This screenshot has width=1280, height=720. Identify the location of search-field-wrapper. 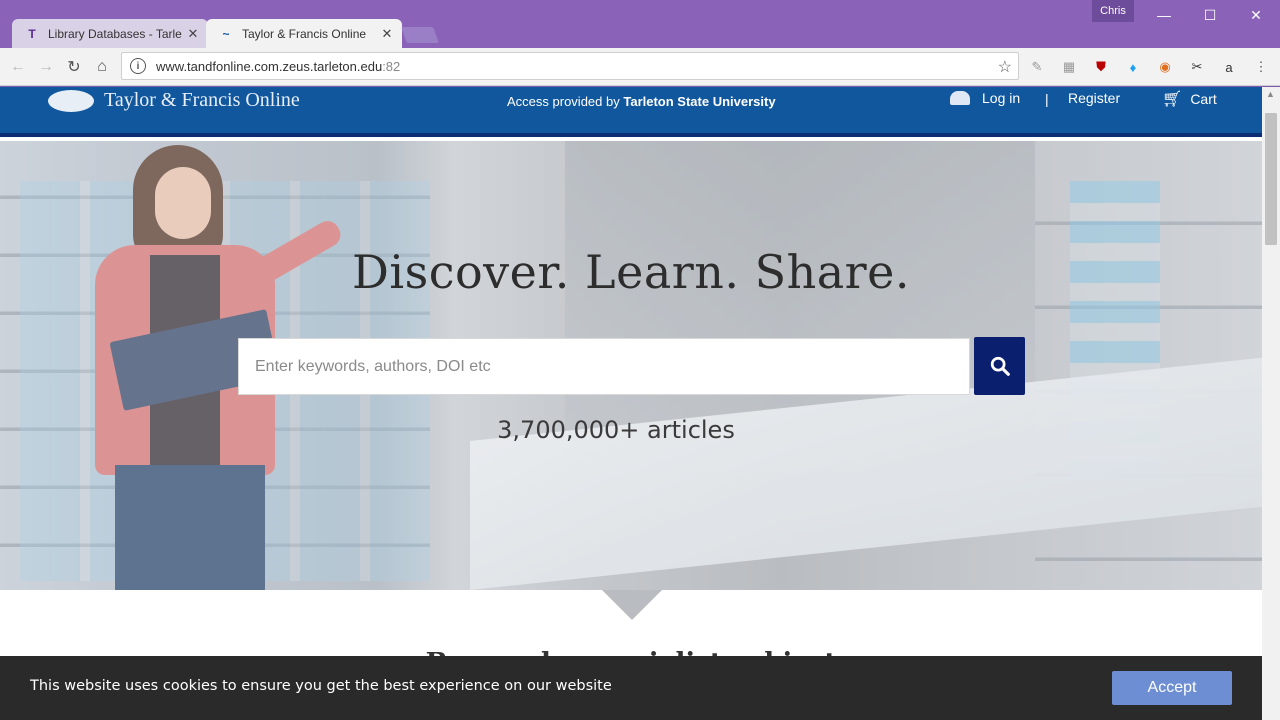
(604, 366).